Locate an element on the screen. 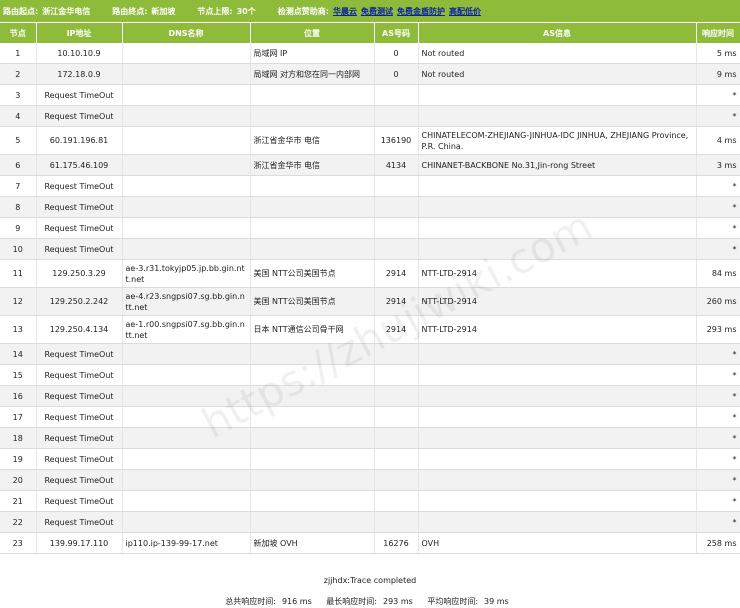 This screenshot has width=740, height=608. asn-cell: 16276 is located at coordinates (396, 543).